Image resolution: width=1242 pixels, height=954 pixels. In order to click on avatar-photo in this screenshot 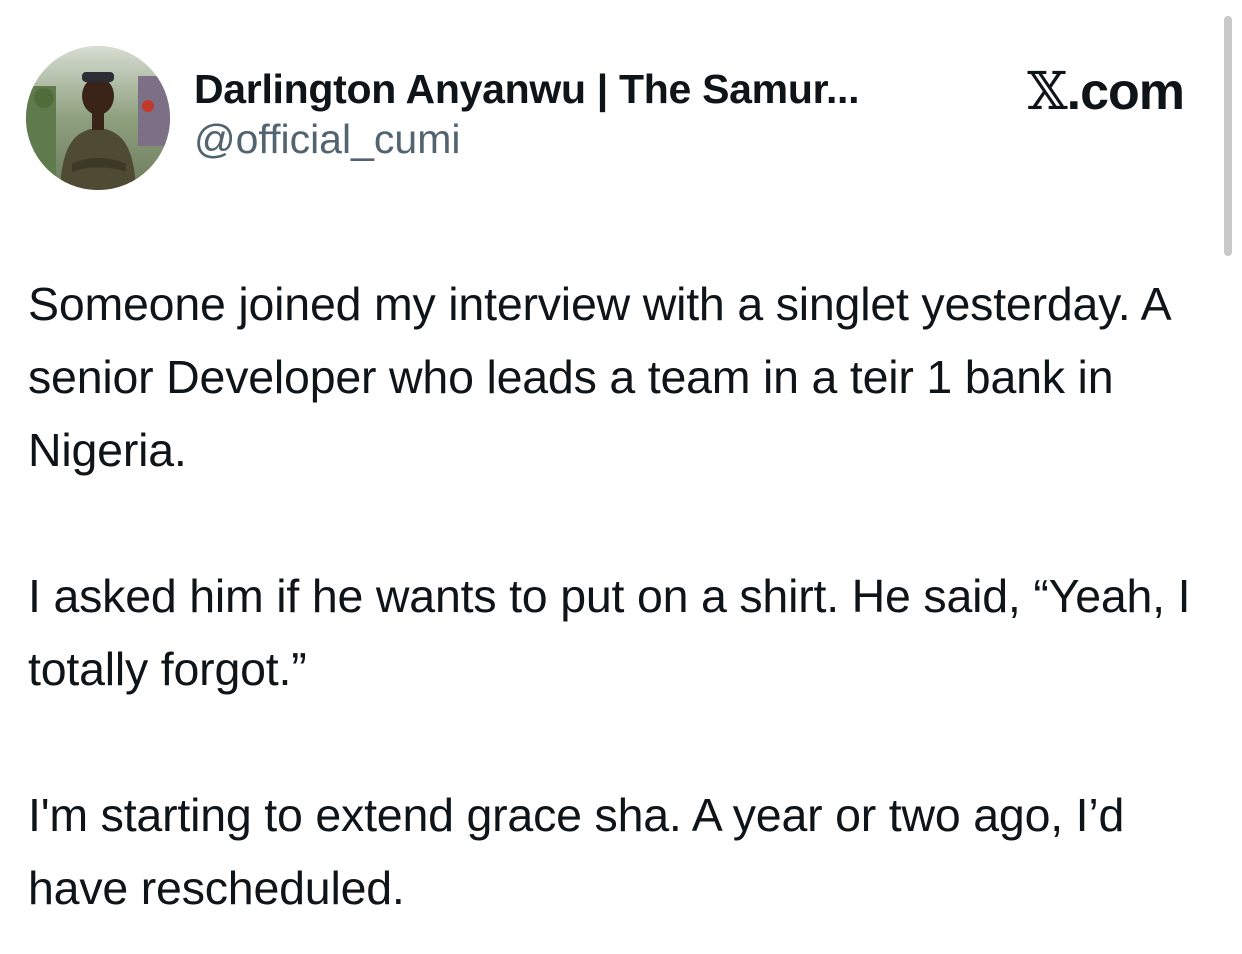, I will do `click(98, 118)`.